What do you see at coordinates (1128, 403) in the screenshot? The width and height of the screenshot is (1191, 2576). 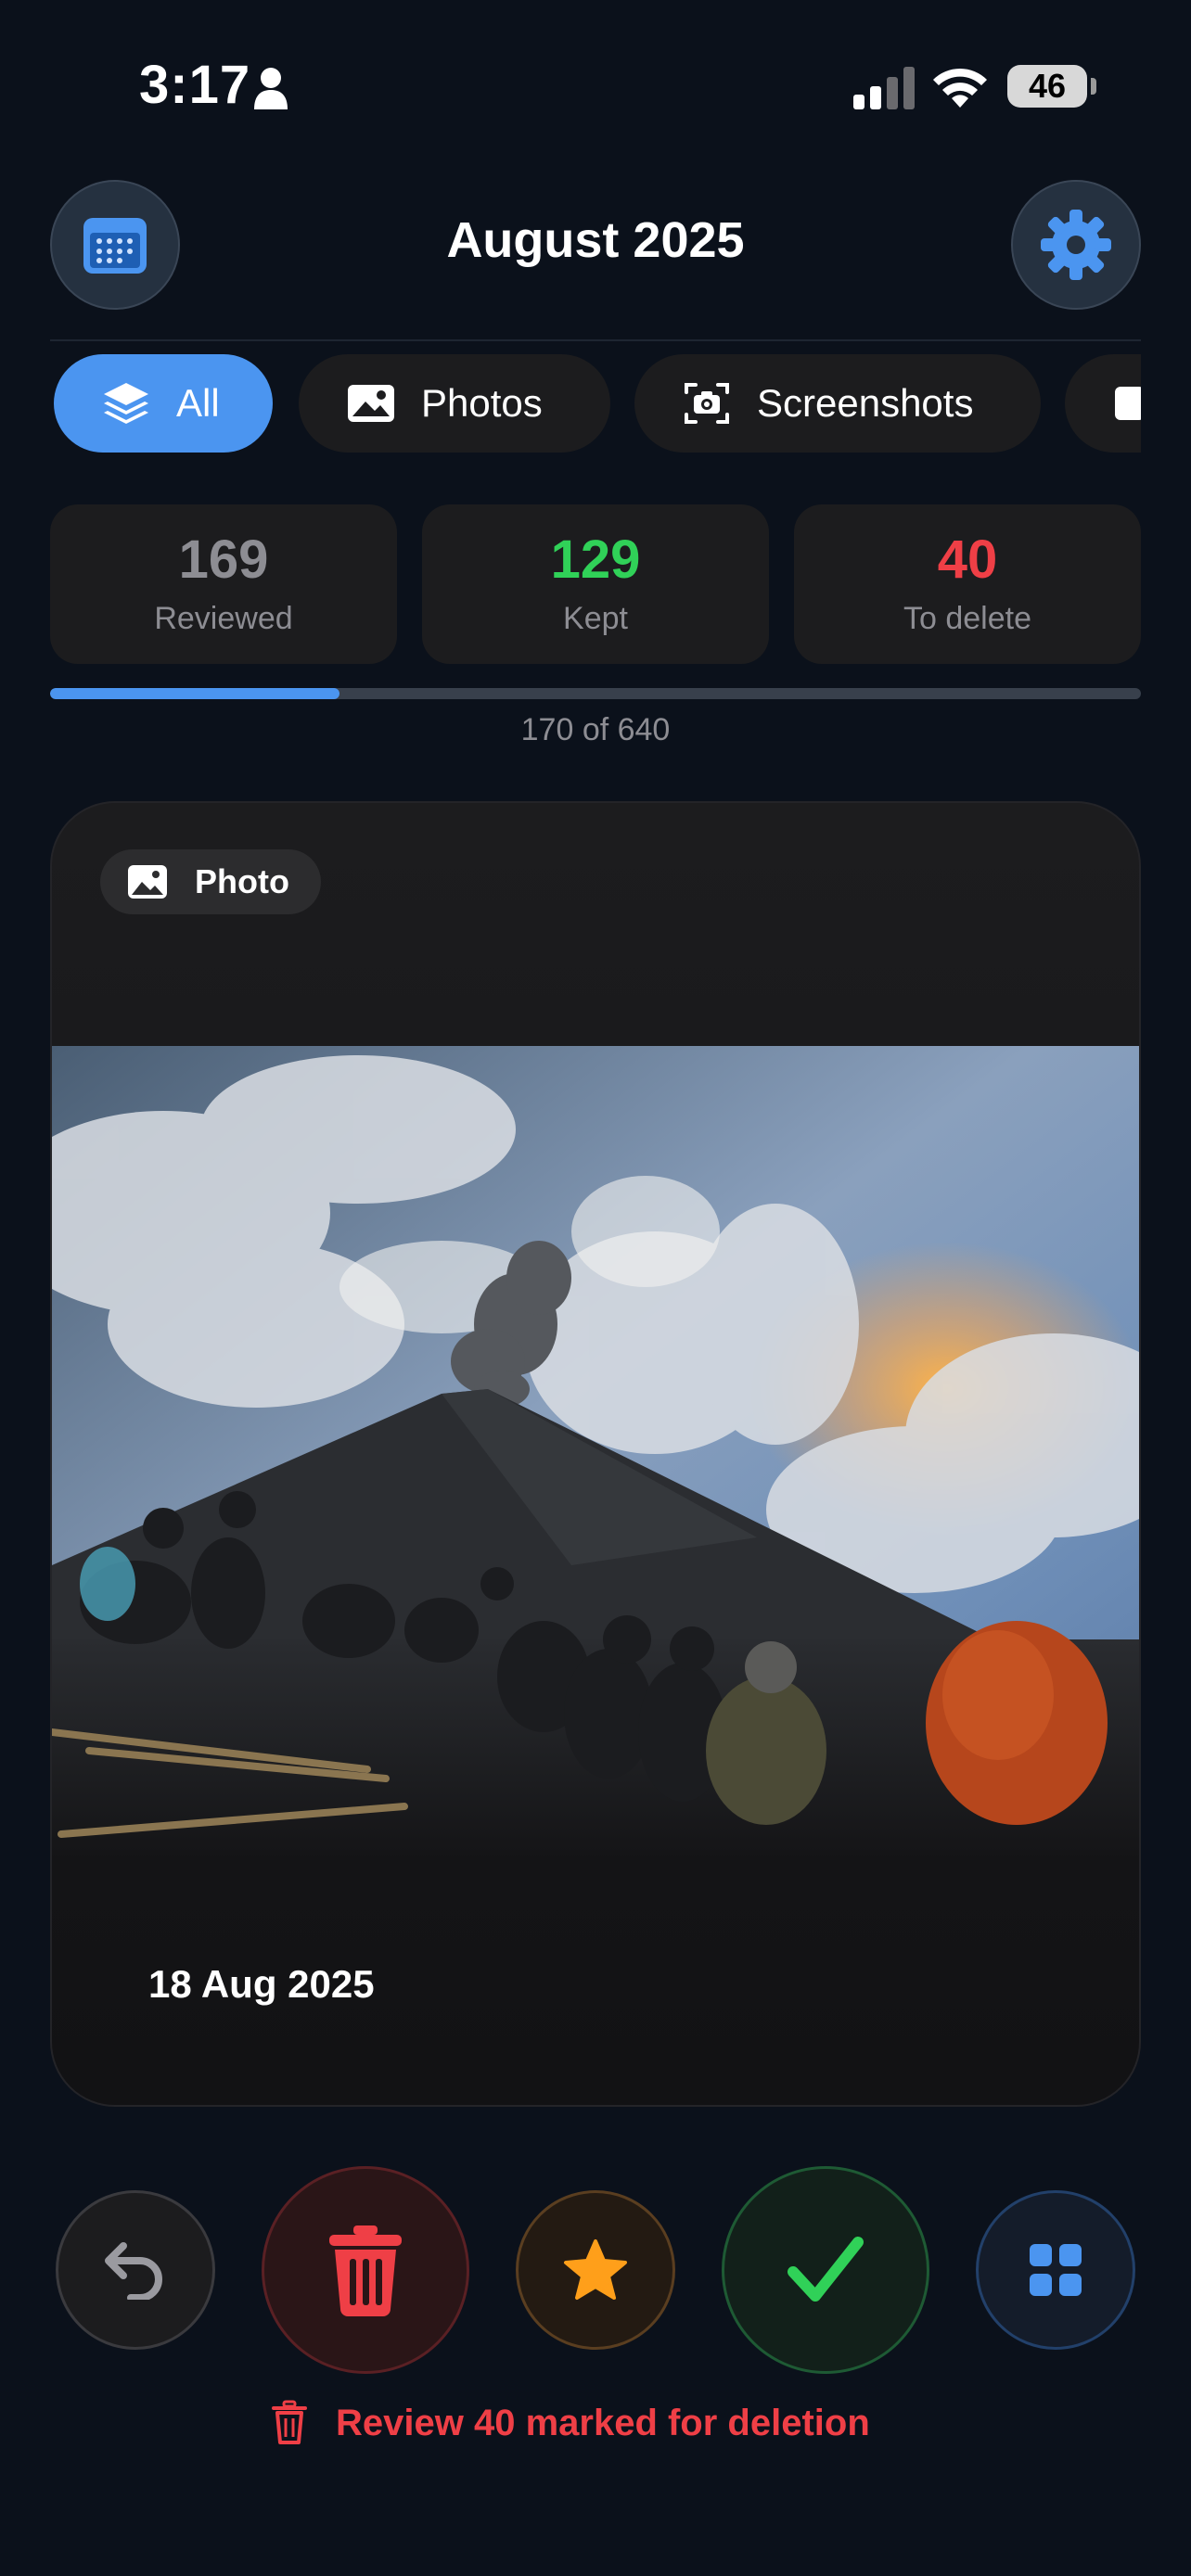 I see `video-icon` at bounding box center [1128, 403].